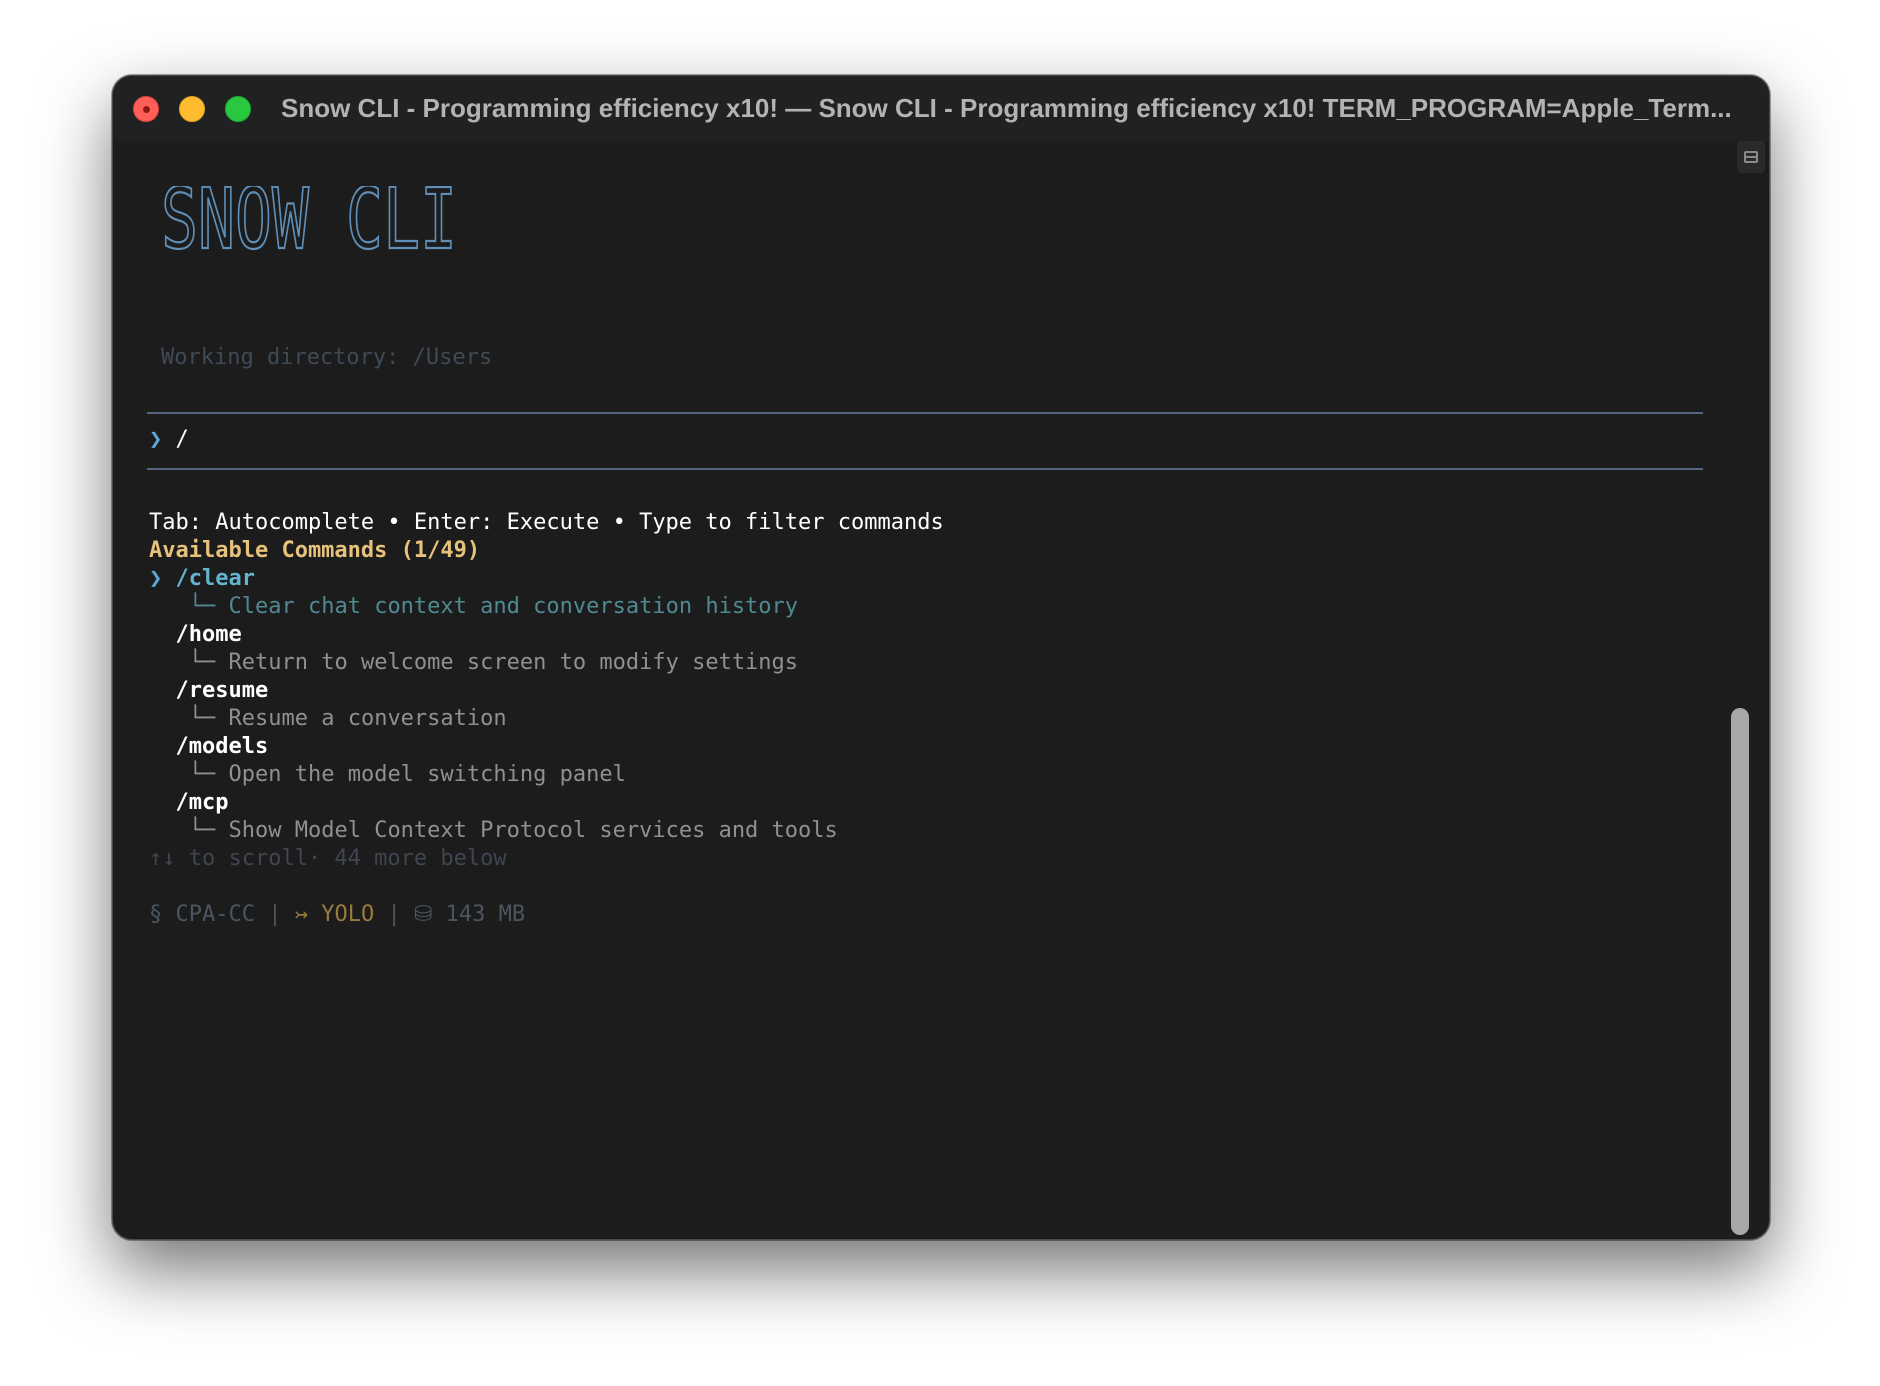 The width and height of the screenshot is (1880, 1386). Describe the element at coordinates (192, 109) in the screenshot. I see `minimize-button` at that location.